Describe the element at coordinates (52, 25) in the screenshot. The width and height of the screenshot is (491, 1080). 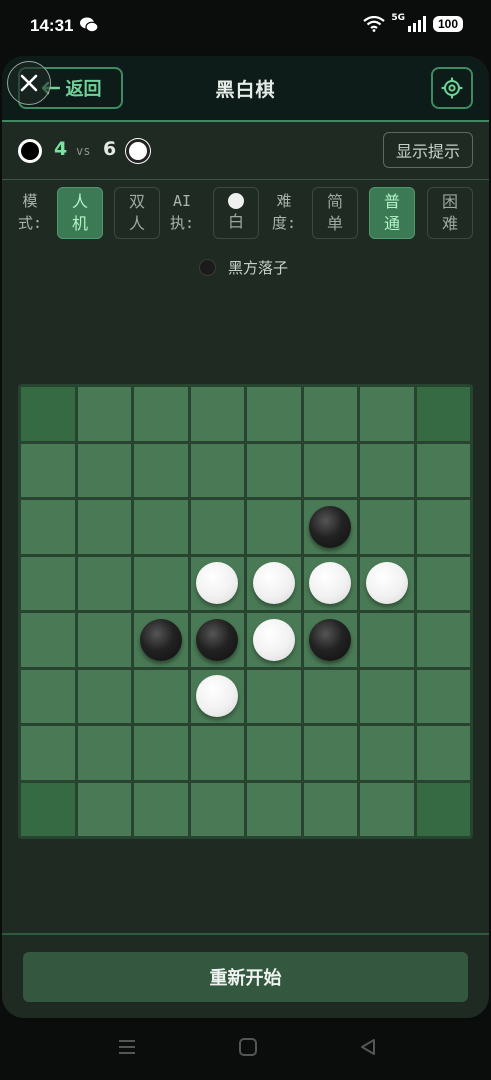
I see `status-time: 14:31` at that location.